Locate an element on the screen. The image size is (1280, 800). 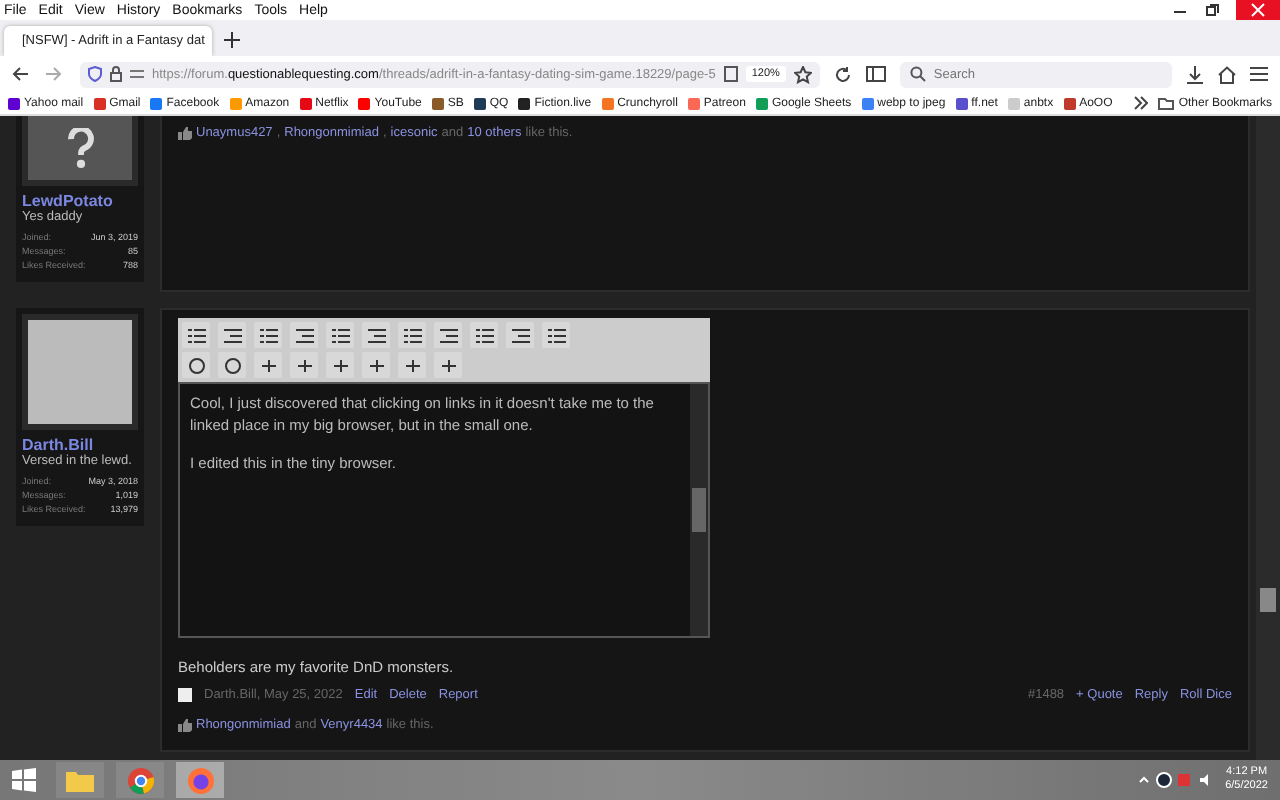
star-icon is located at coordinates (802, 74).